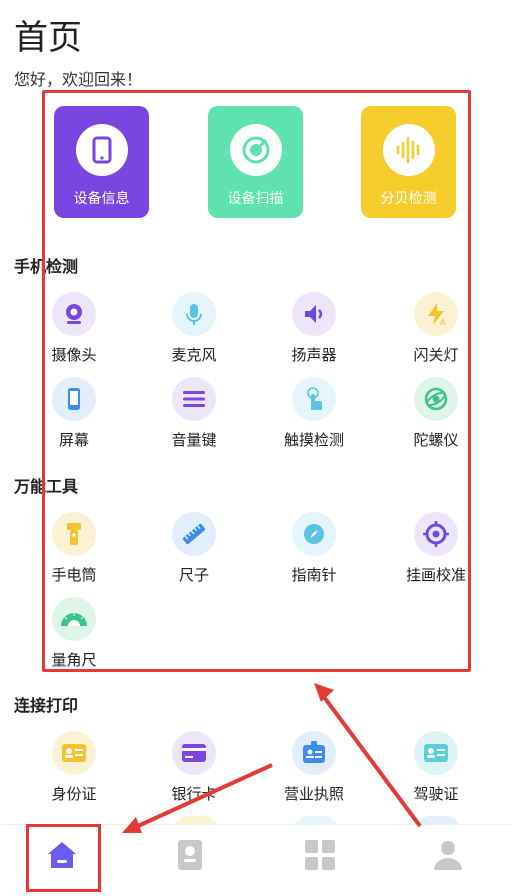  What do you see at coordinates (313, 794) in the screenshot?
I see `grid-item-label: 营业执照` at bounding box center [313, 794].